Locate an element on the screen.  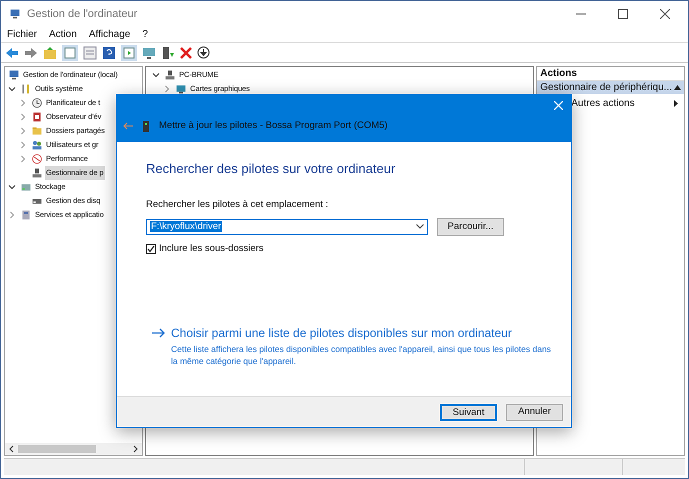
dialog-button: Suivant is located at coordinates (468, 412).